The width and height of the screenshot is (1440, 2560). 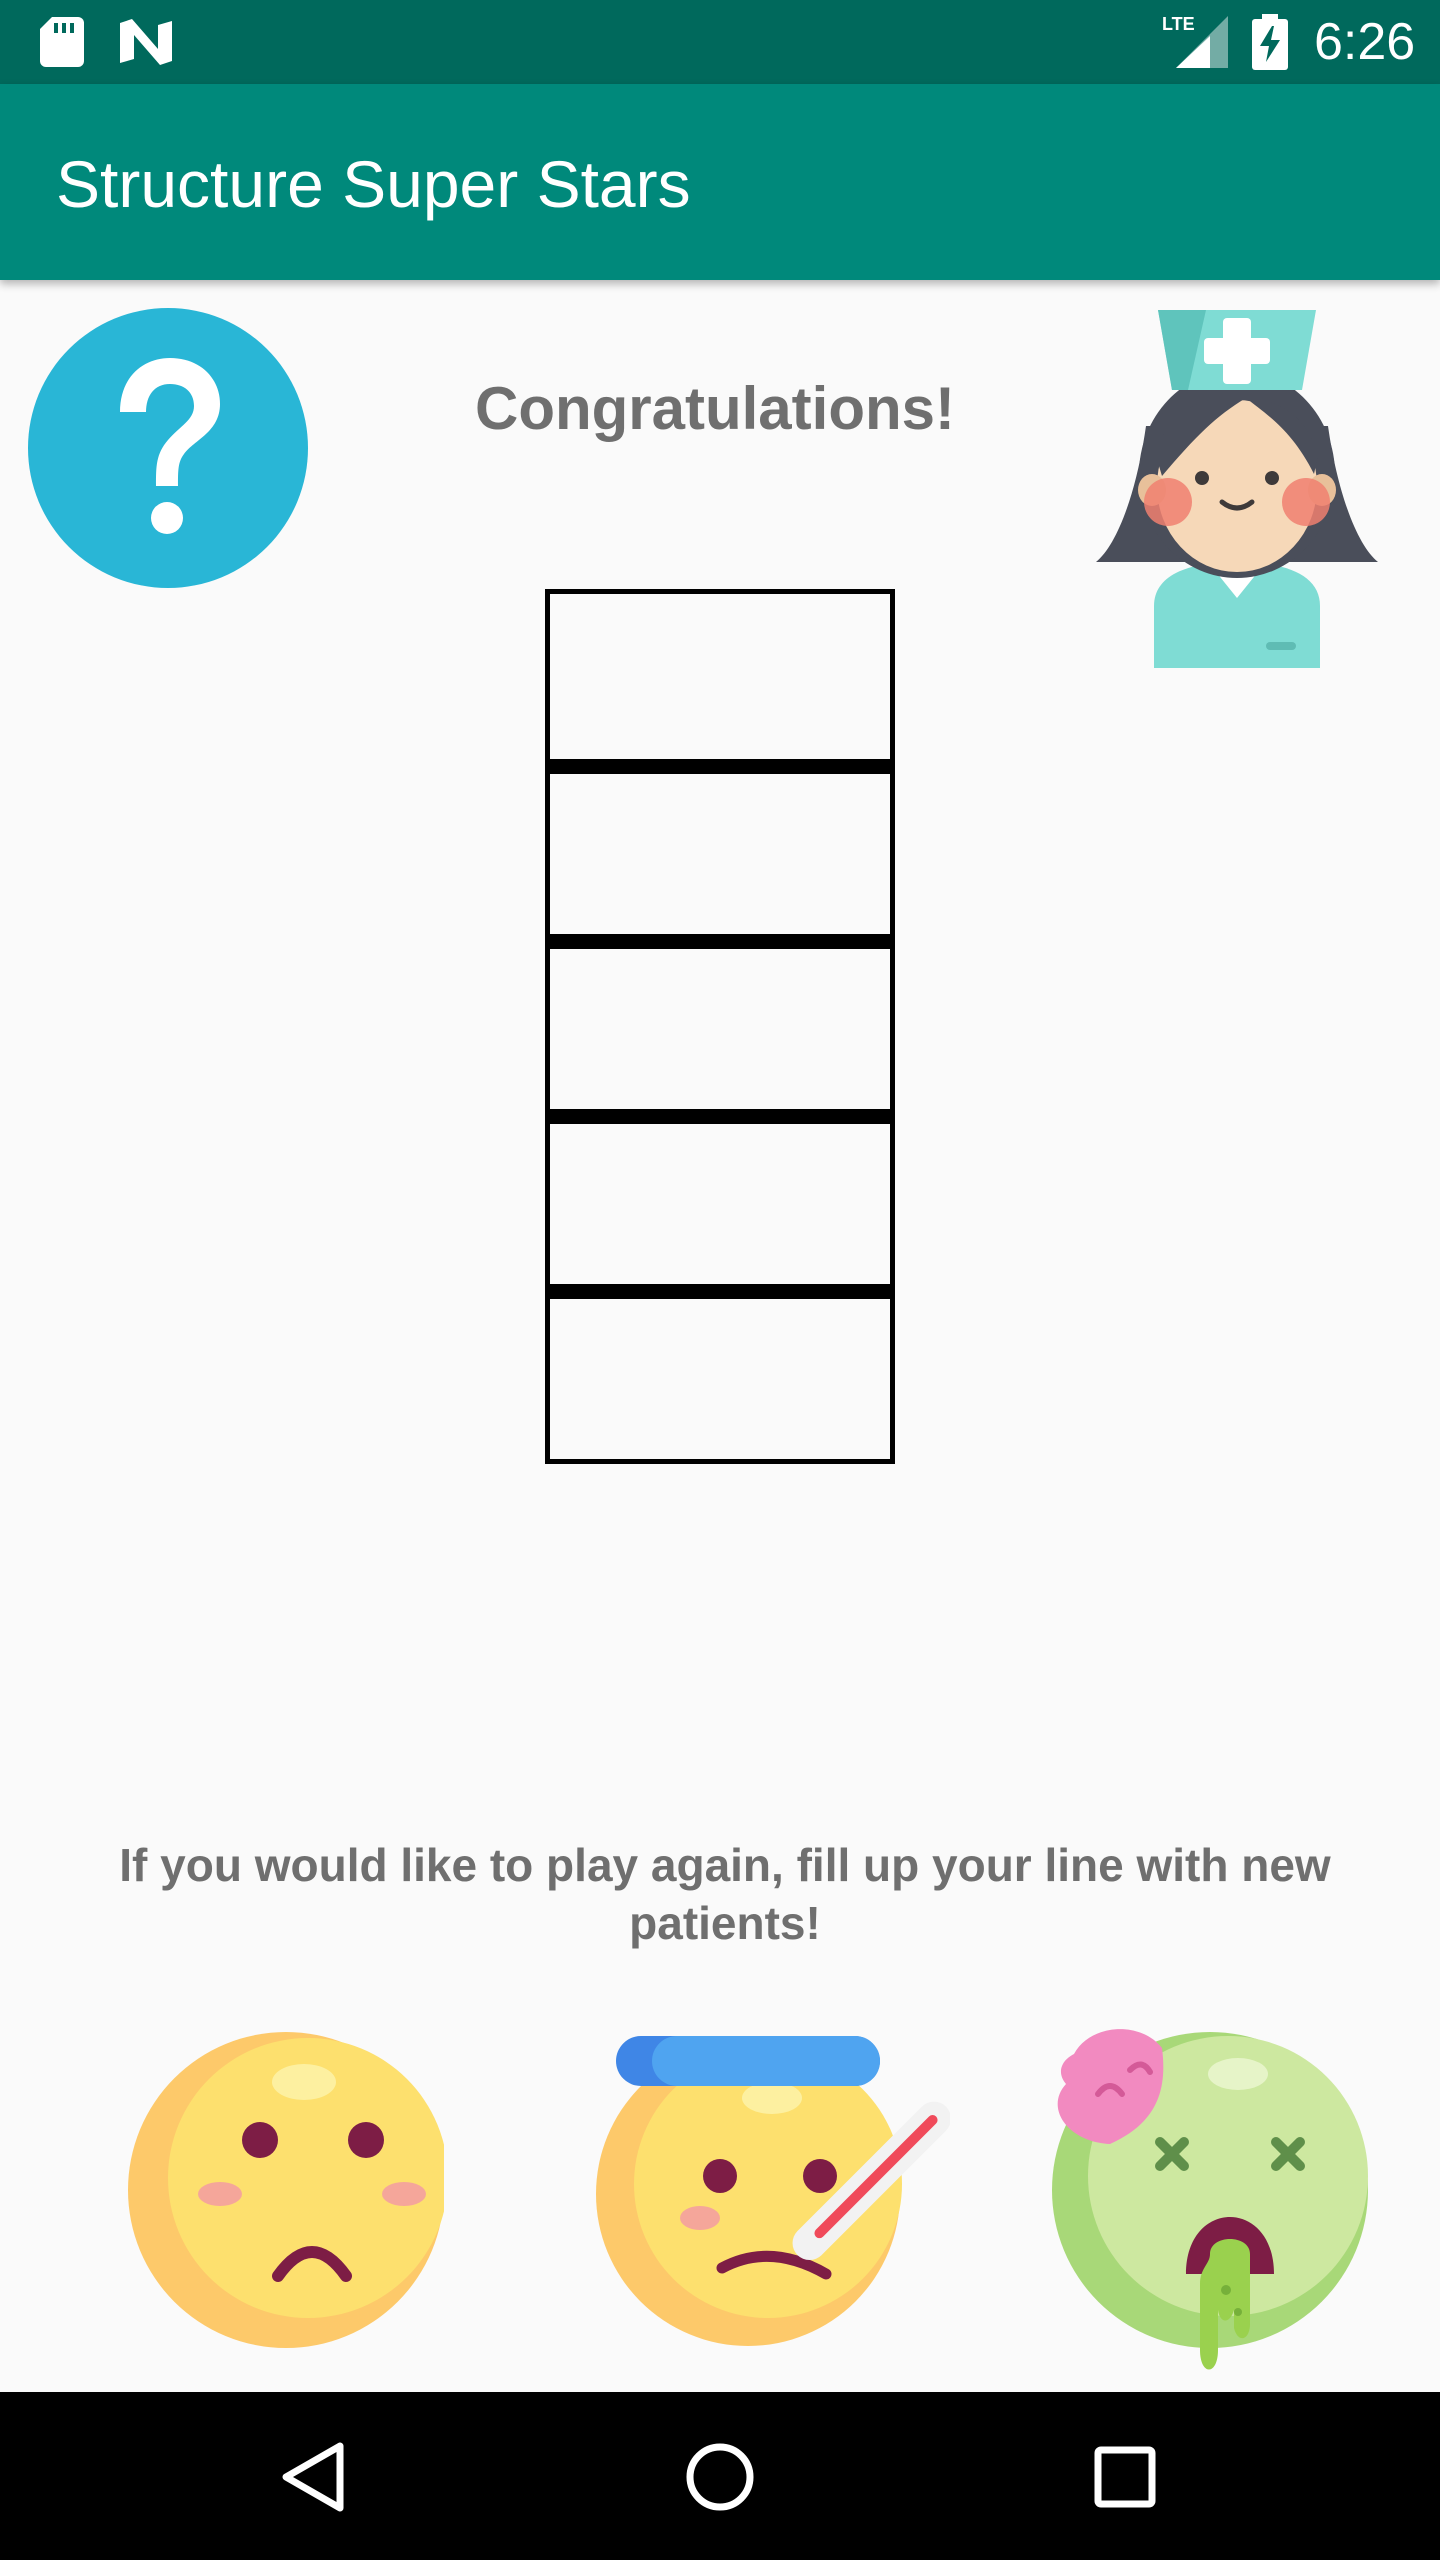 I want to click on patient-line, so click(x=720, y=1026).